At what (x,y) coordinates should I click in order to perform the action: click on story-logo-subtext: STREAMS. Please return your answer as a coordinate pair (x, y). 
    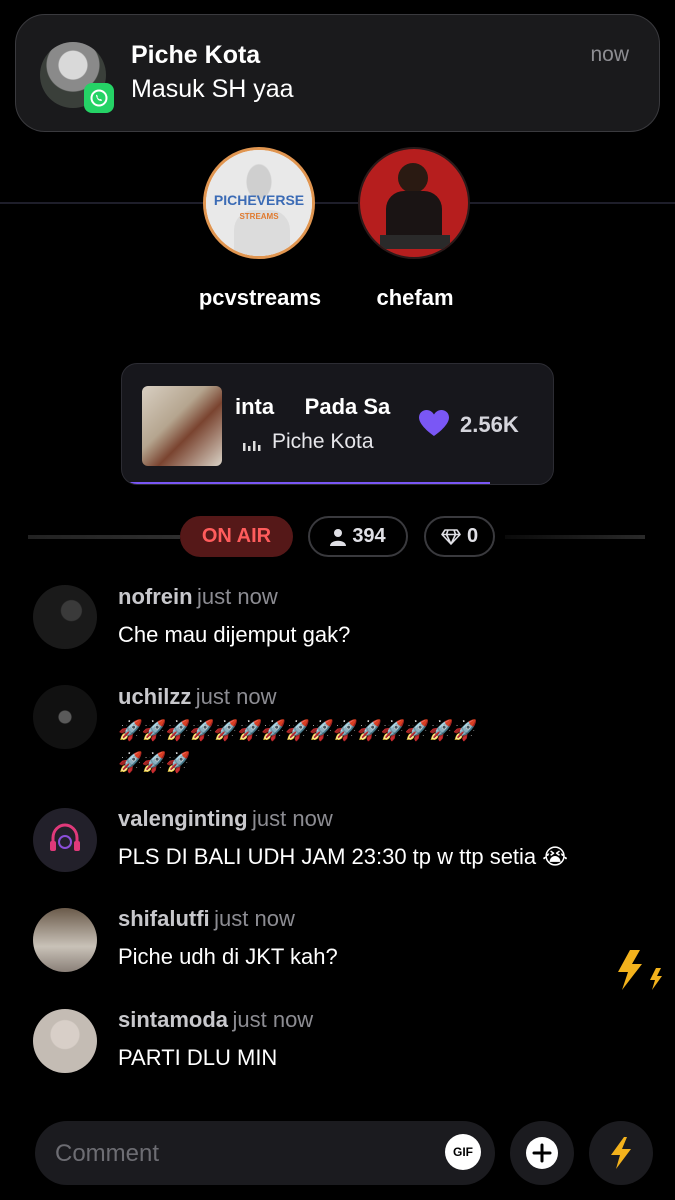
    Looking at the image, I should click on (259, 216).